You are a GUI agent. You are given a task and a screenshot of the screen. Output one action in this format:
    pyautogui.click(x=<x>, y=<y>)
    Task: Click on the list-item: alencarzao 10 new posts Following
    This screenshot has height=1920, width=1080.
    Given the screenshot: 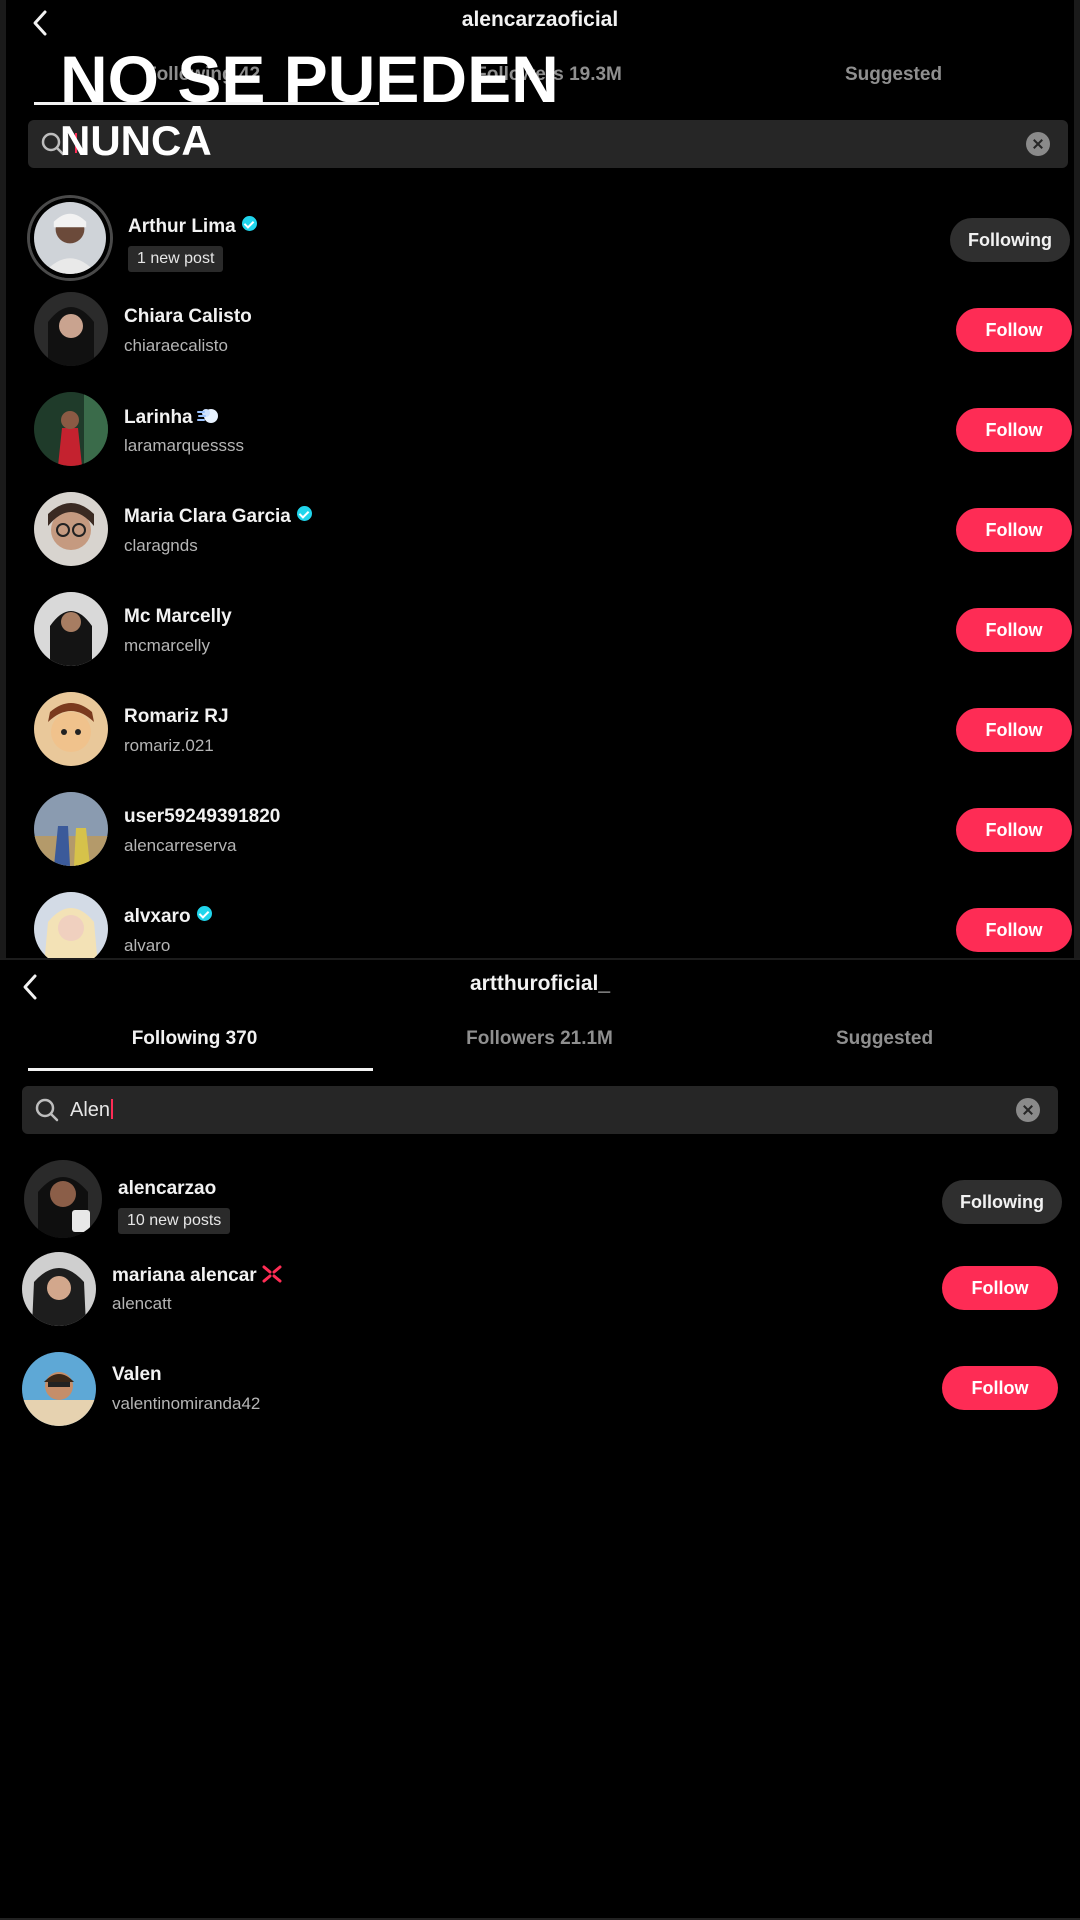 What is the action you would take?
    pyautogui.click(x=540, y=1205)
    